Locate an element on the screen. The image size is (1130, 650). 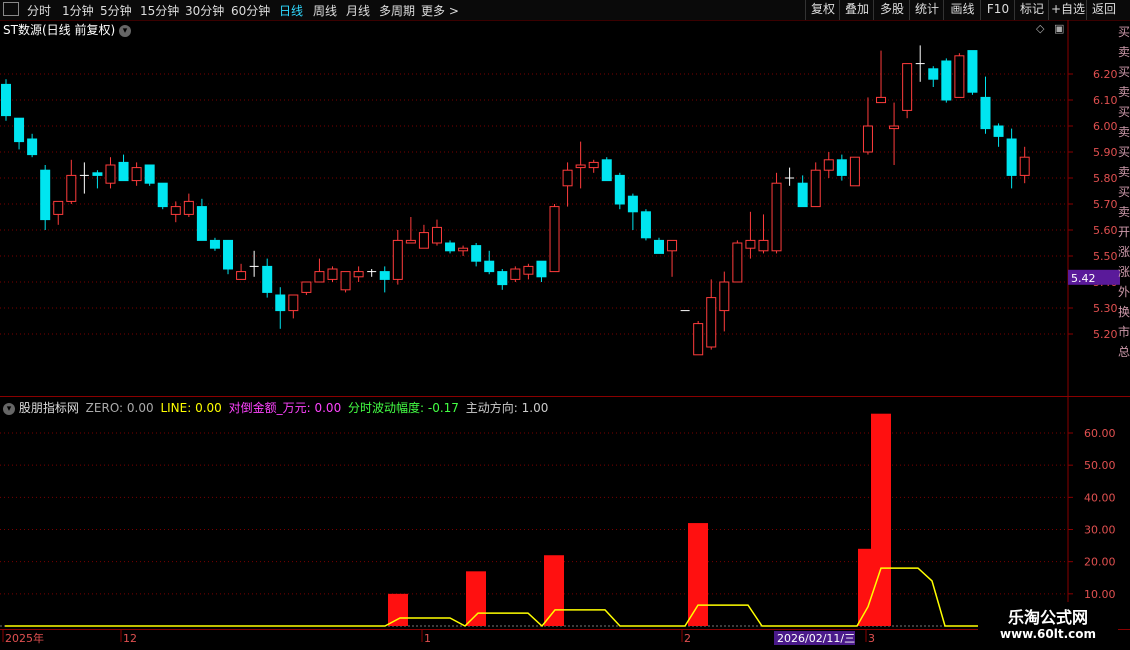
window-icon: ▣ is located at coordinates (1059, 28).